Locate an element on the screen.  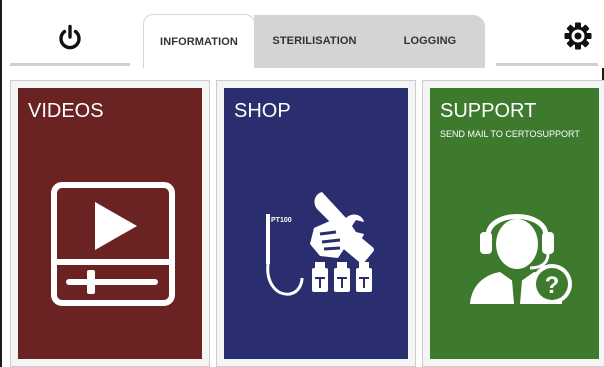
tile-title: SHOP is located at coordinates (262, 111).